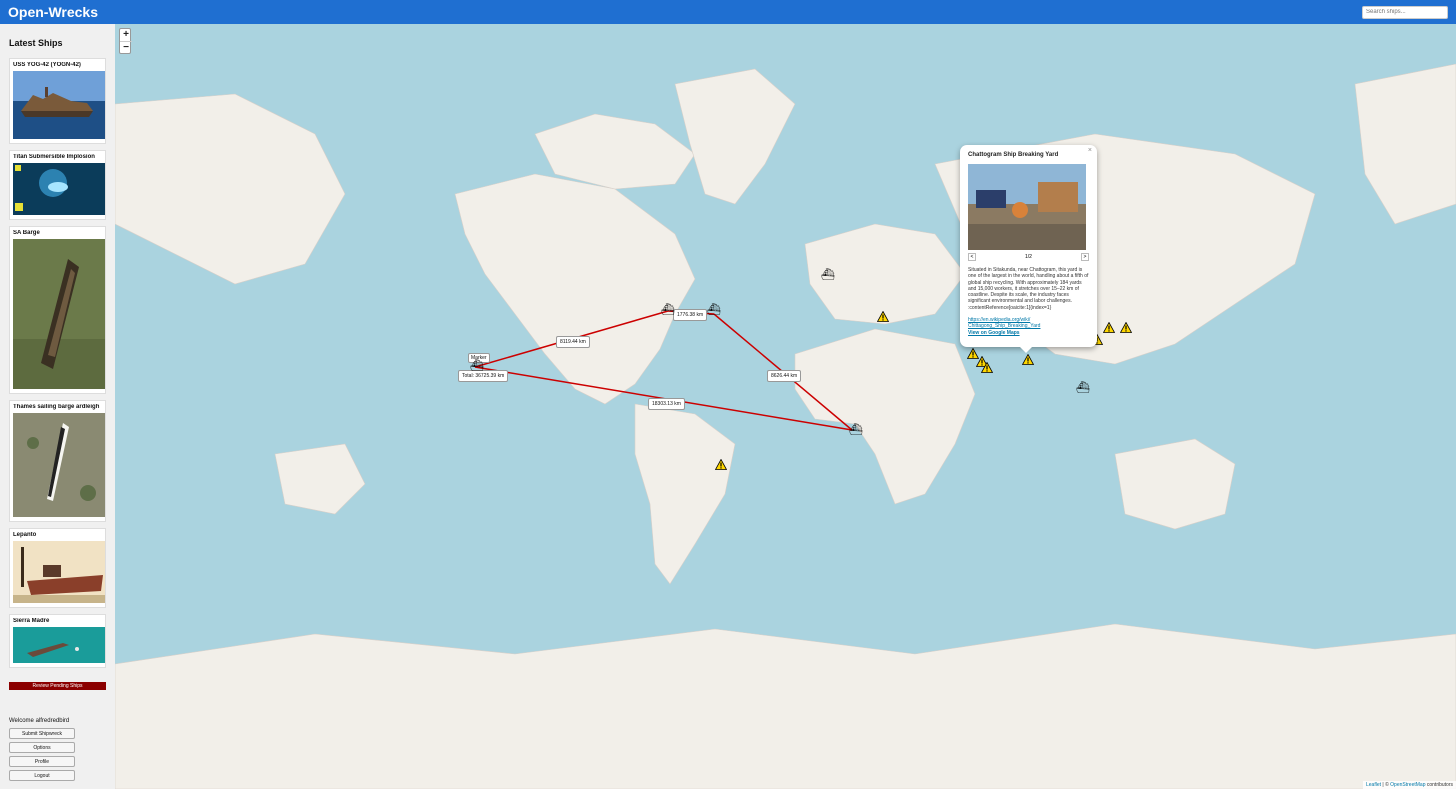  Describe the element at coordinates (42, 747) in the screenshot. I see `options-button: Options` at that location.